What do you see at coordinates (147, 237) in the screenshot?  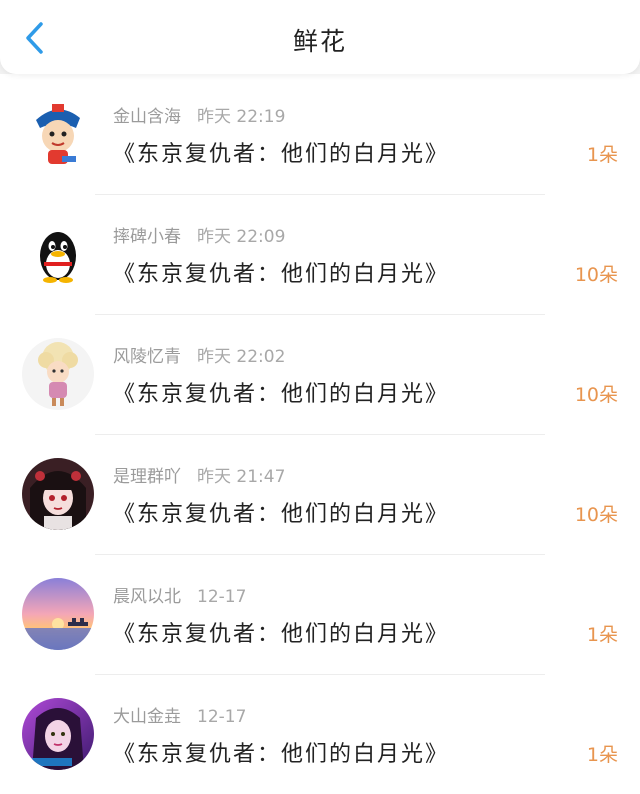 I see `username: 摔碑小春` at bounding box center [147, 237].